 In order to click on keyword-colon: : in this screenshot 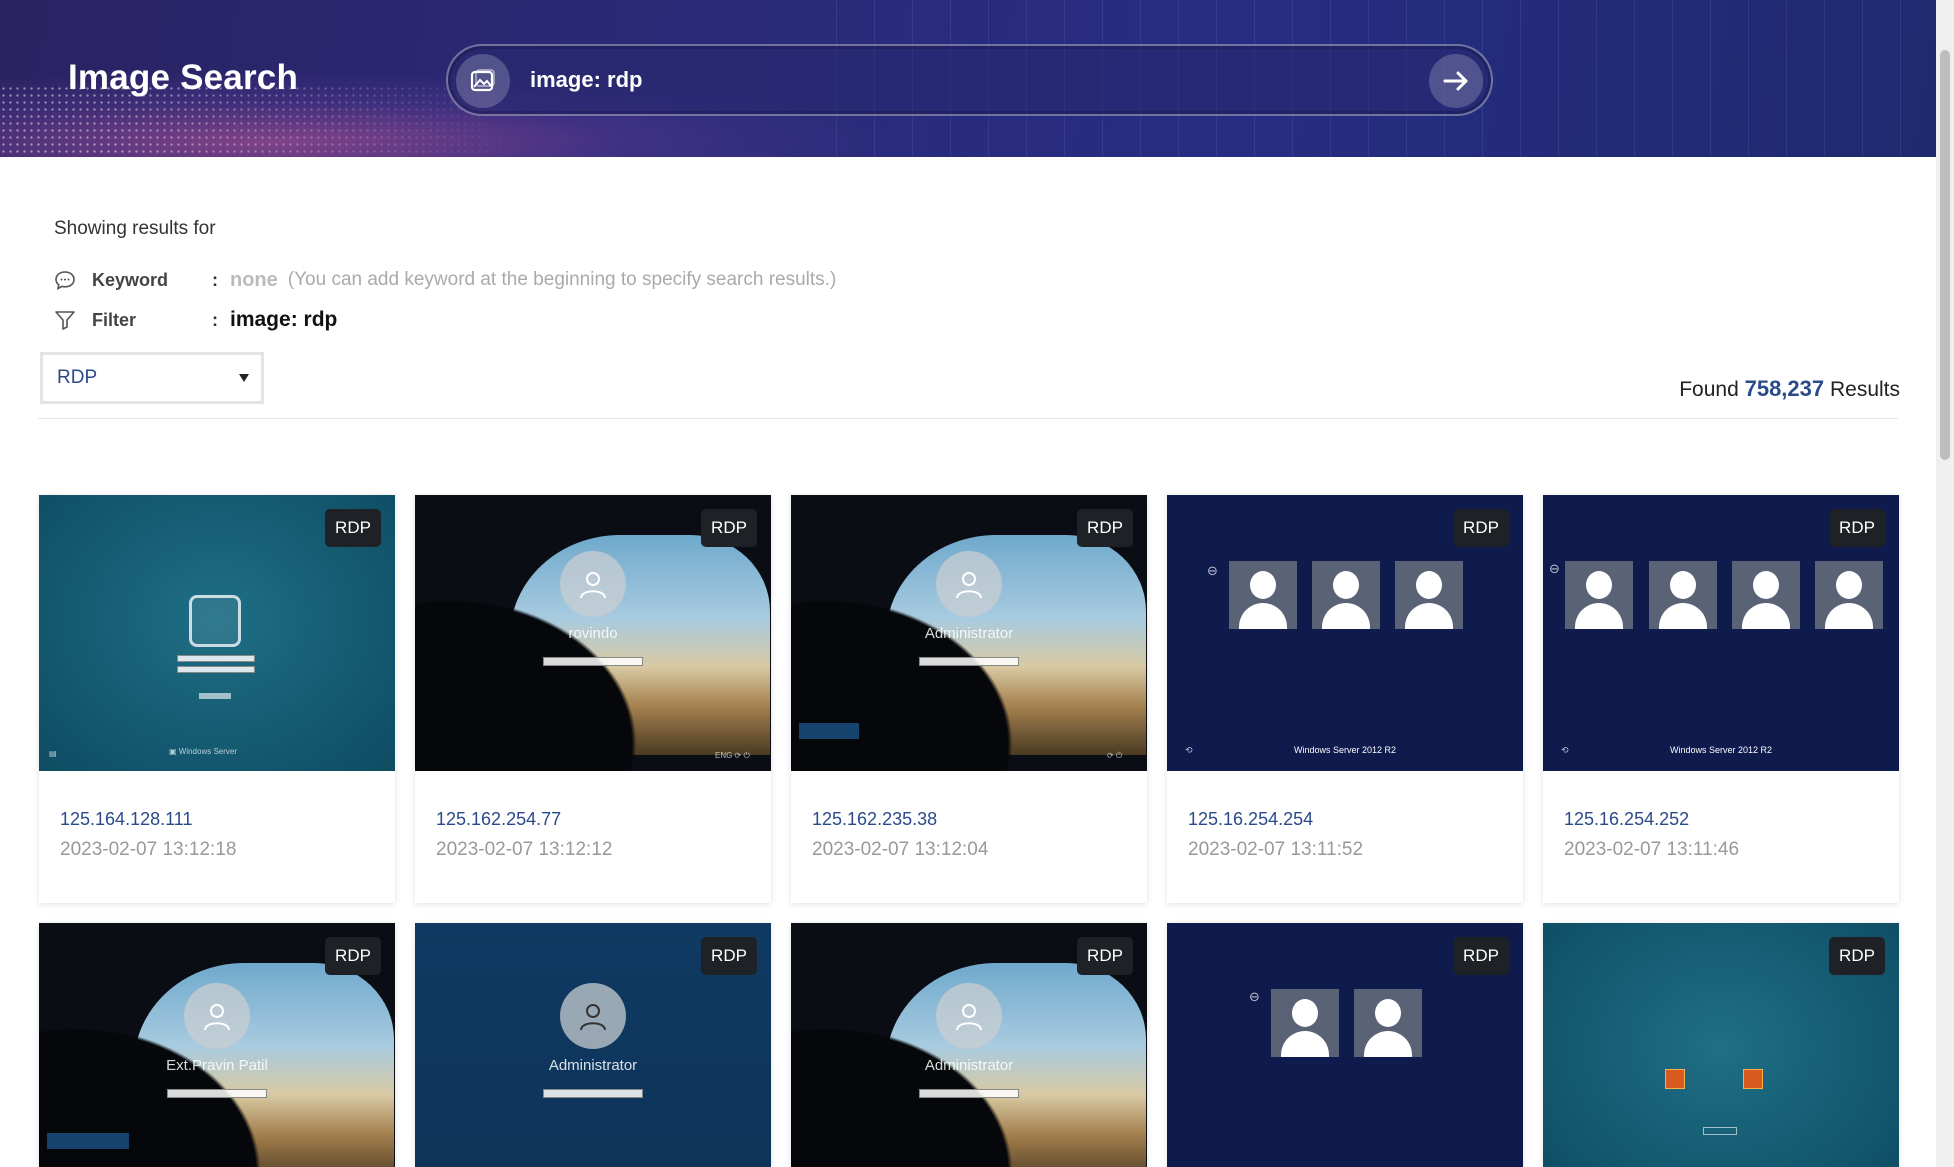, I will do `click(215, 279)`.